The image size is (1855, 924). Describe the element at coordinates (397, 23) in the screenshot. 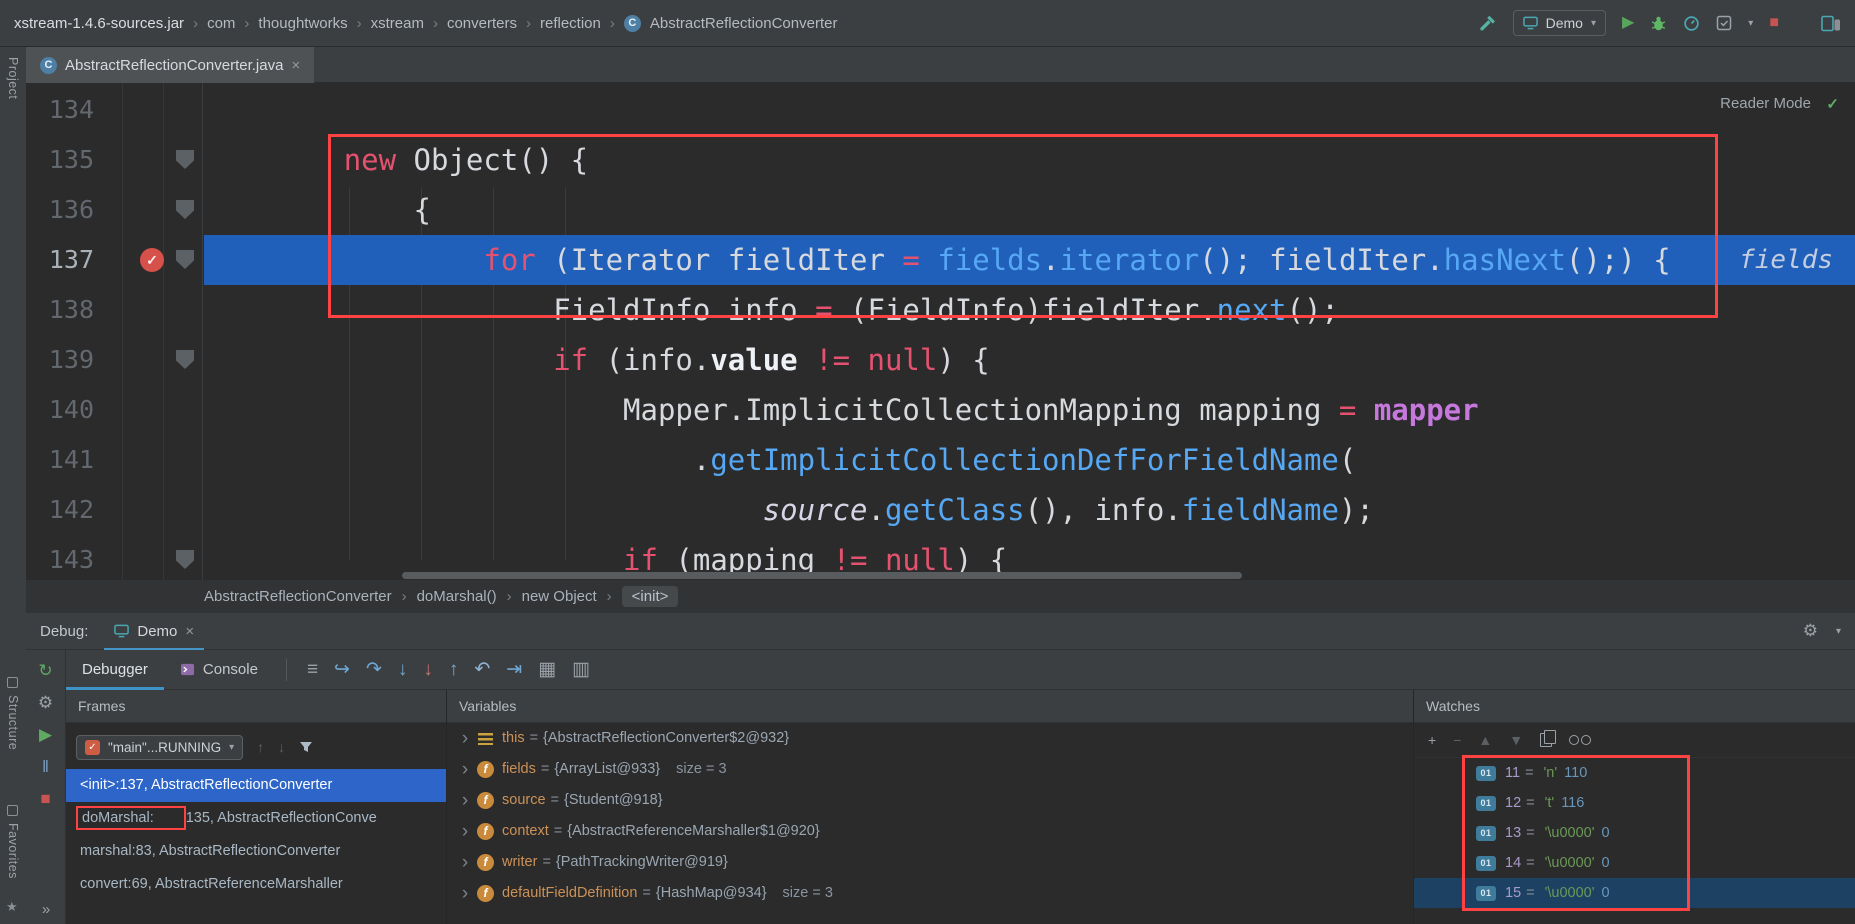

I see `breadcrumb-item: xstream` at that location.